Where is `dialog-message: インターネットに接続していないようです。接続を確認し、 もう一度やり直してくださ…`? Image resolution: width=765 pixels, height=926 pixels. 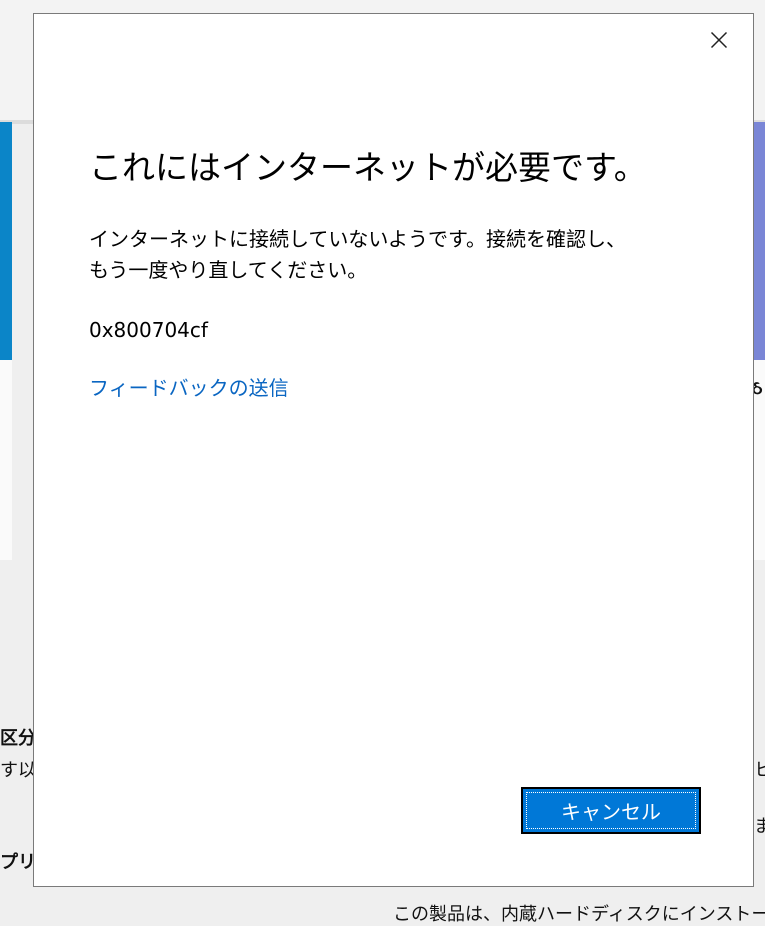
dialog-message: インターネットに接続していないようです。接続を確認し、 もう一度やり直してくださ… is located at coordinates (389, 255).